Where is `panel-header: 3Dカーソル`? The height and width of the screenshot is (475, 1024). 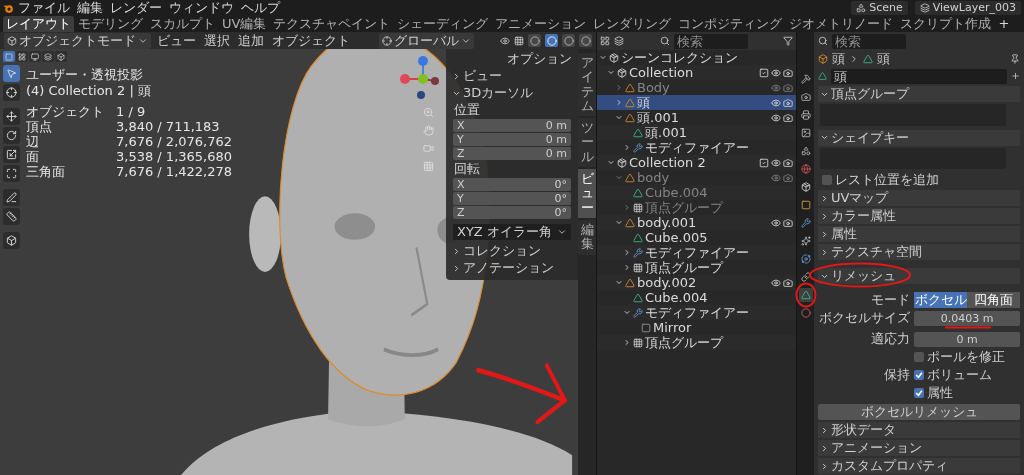
panel-header: 3Dカーソル is located at coordinates (512, 93).